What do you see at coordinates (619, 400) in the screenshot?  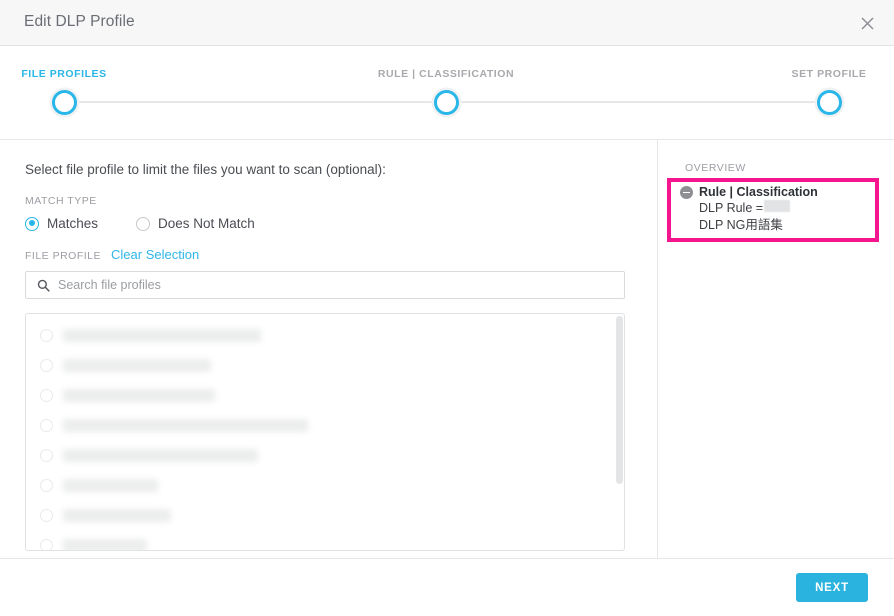 I see `scrollbar-thumb` at bounding box center [619, 400].